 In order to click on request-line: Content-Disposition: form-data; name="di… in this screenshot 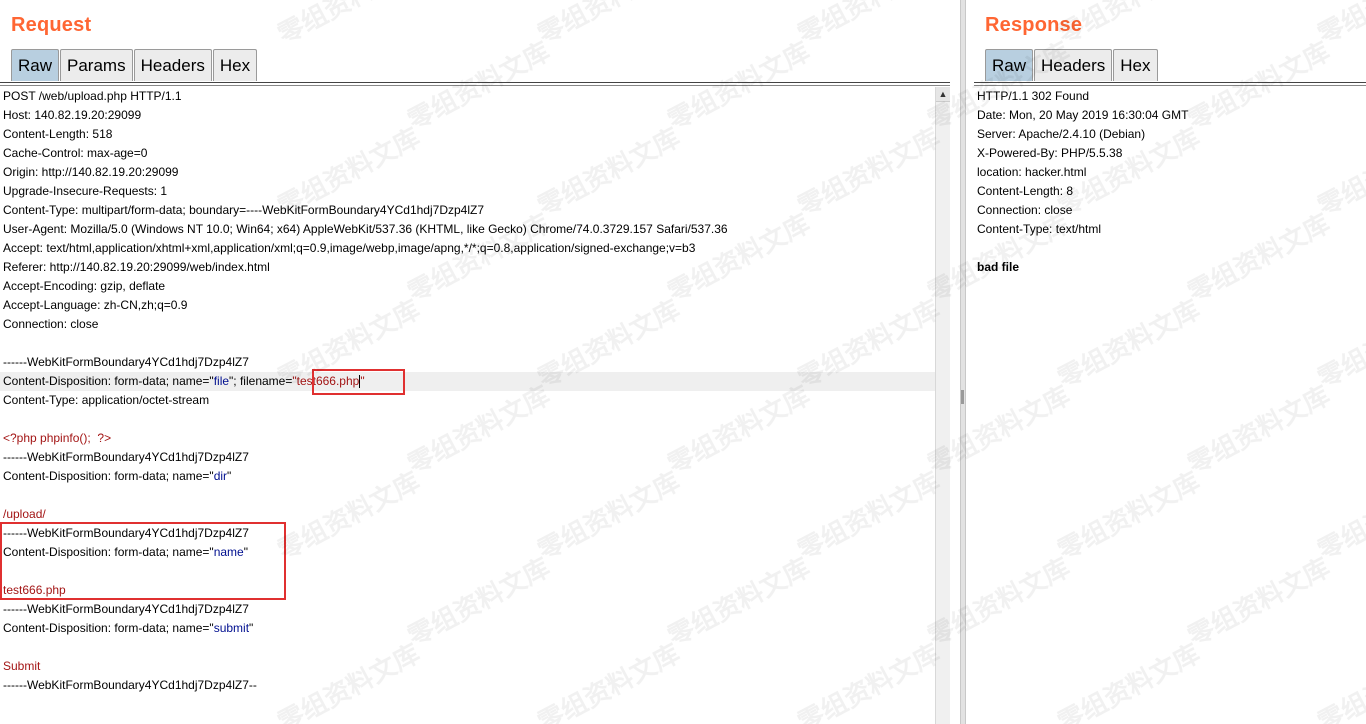, I will do `click(117, 476)`.